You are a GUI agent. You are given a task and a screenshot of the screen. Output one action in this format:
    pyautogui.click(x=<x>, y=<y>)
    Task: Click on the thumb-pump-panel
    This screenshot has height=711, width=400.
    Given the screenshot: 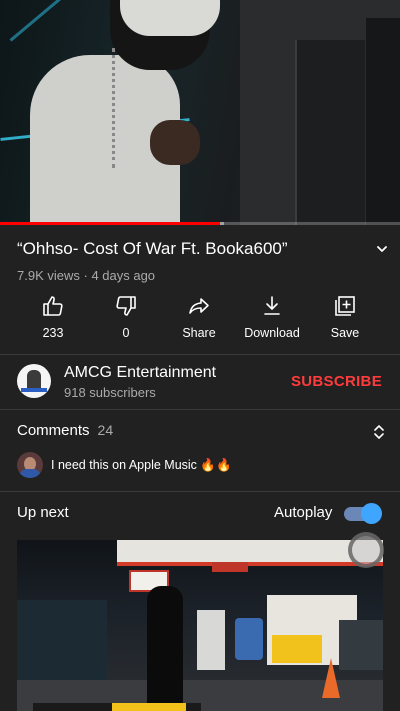 What is the action you would take?
    pyautogui.click(x=297, y=649)
    